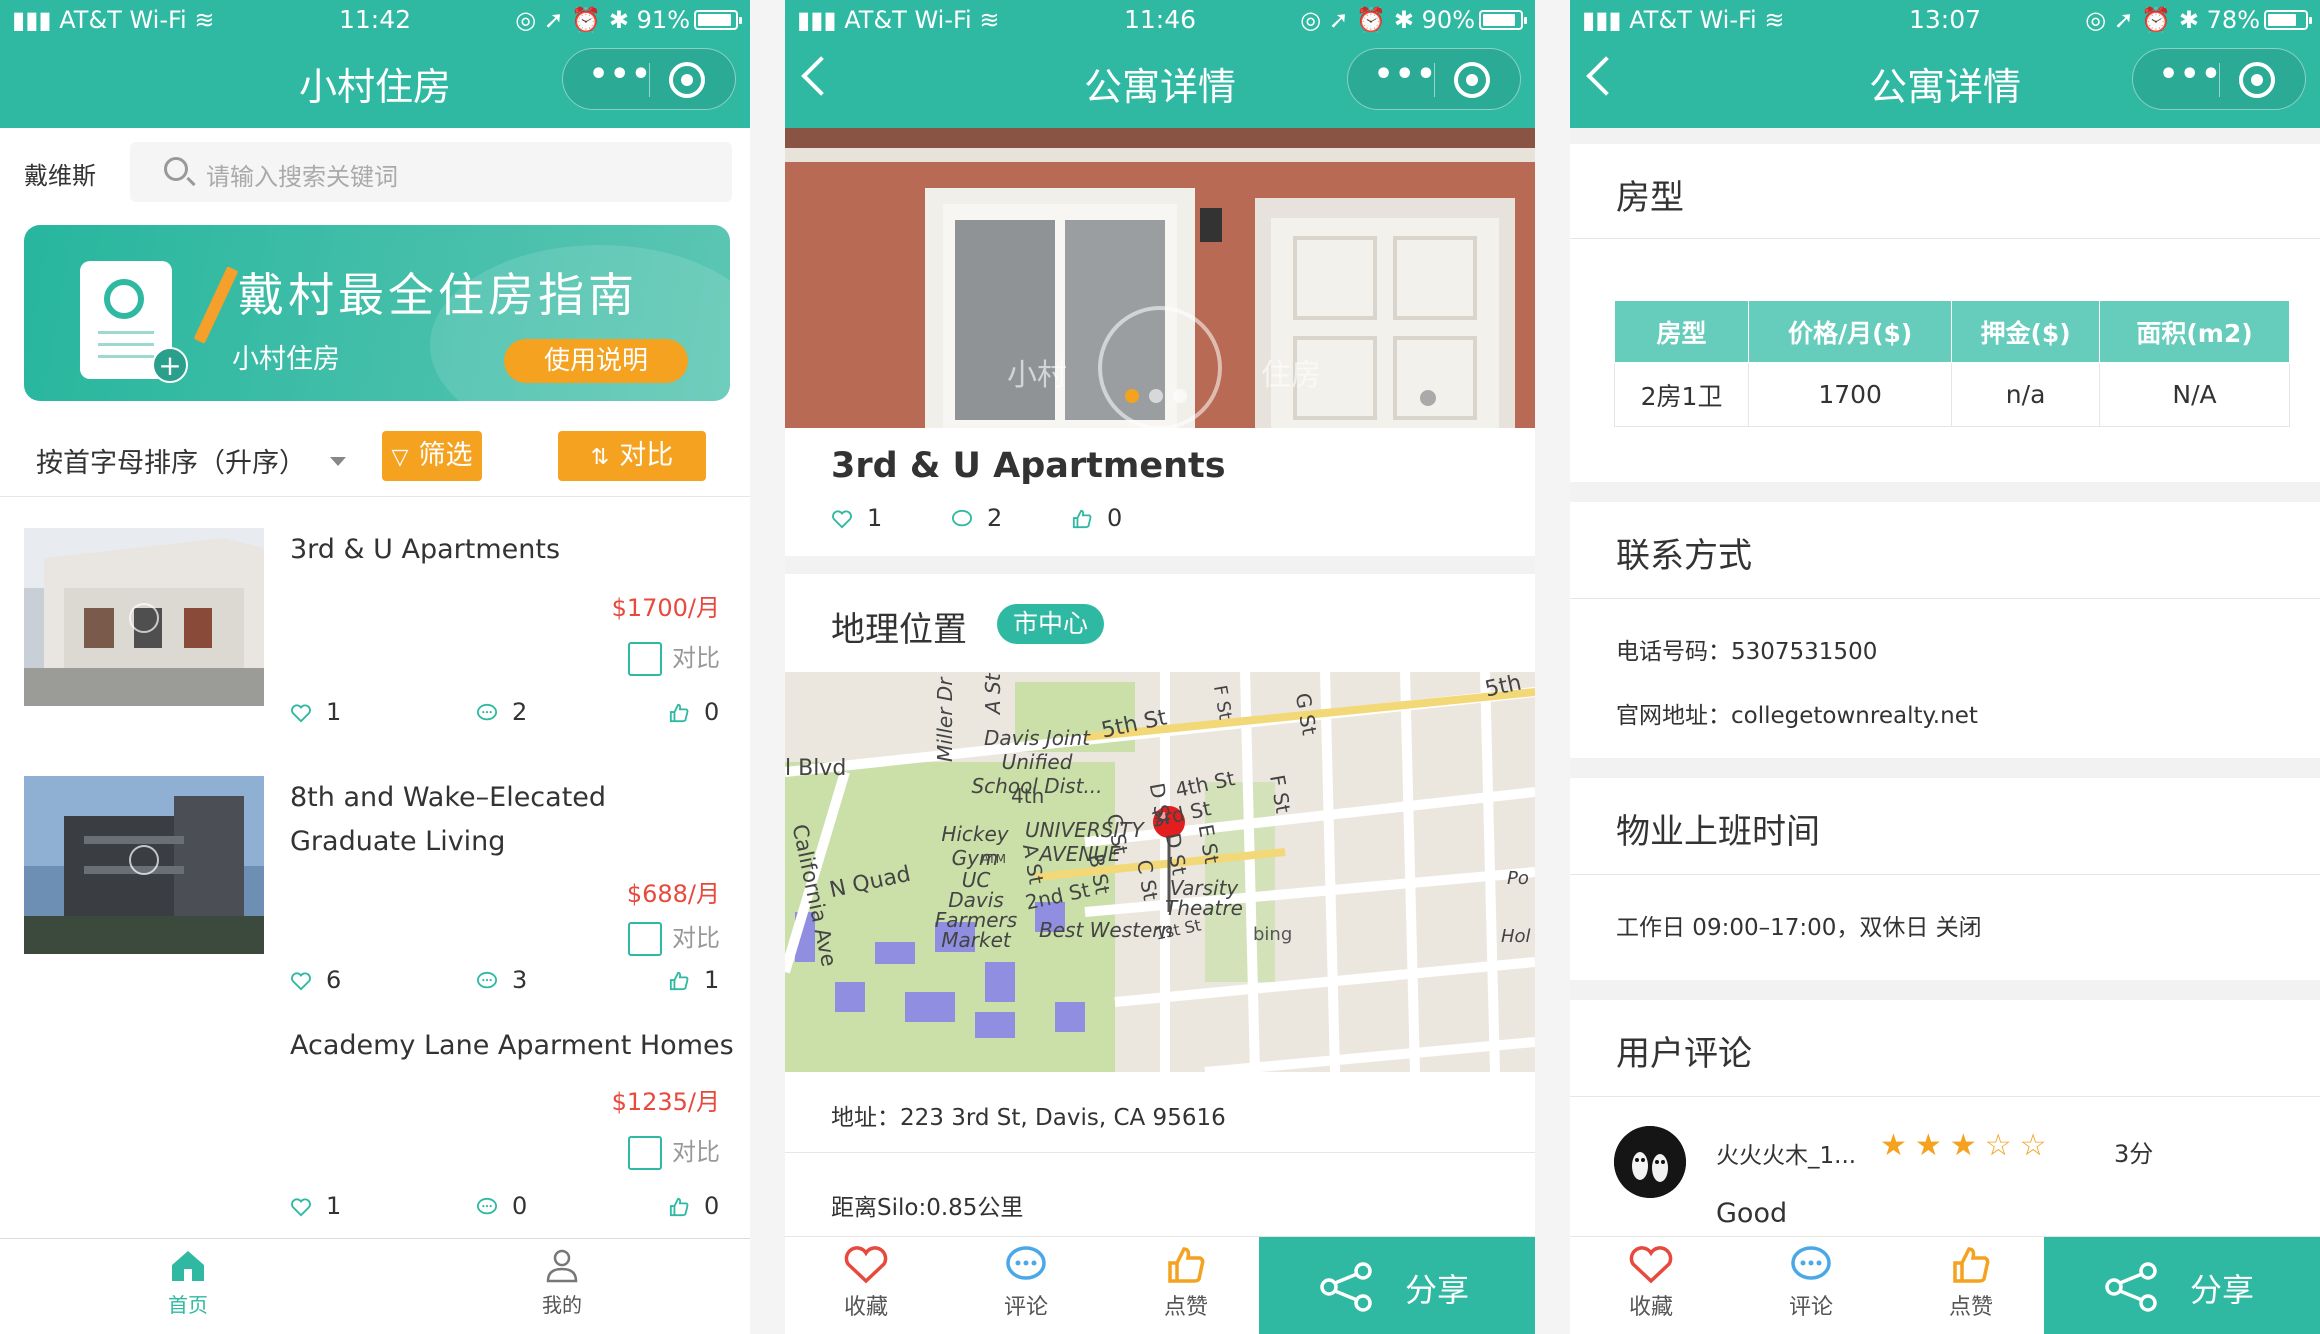  Describe the element at coordinates (124, 299) in the screenshot. I see `doc-ring` at that location.